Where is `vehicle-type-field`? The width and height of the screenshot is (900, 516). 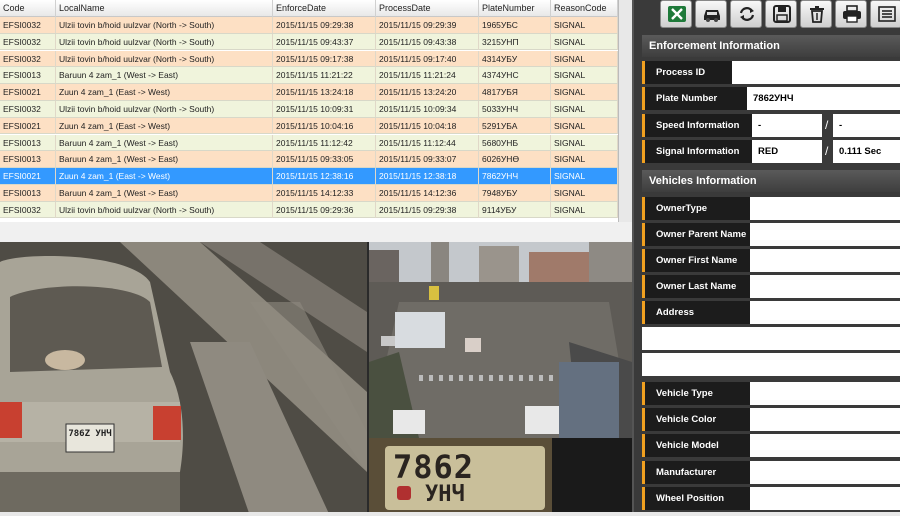 vehicle-type-field is located at coordinates (825, 393).